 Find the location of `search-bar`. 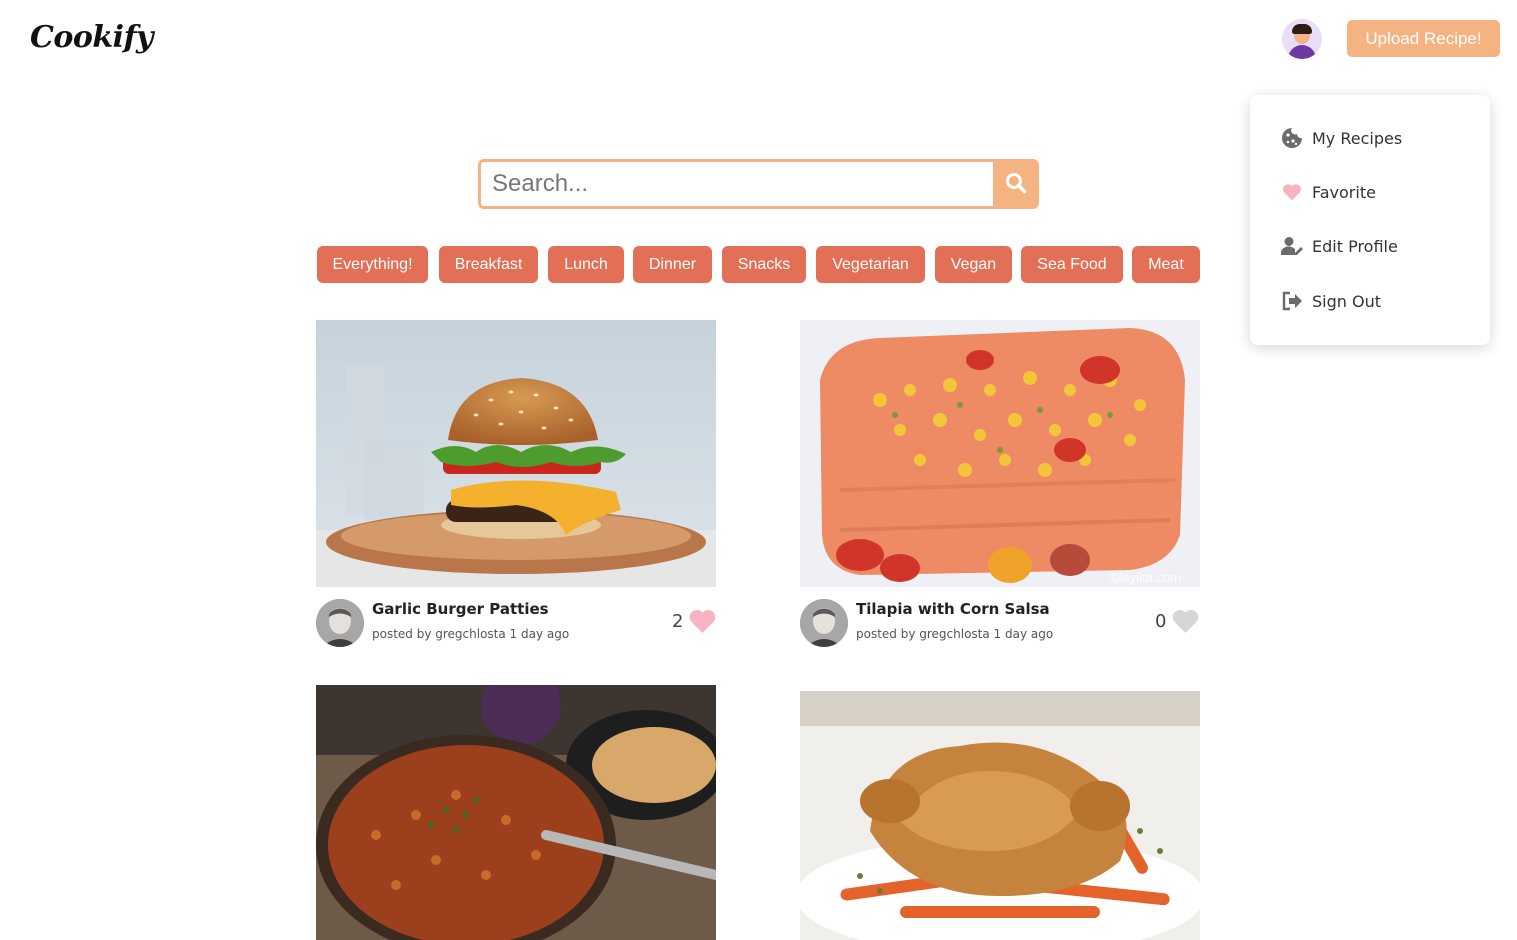

search-bar is located at coordinates (758, 184).